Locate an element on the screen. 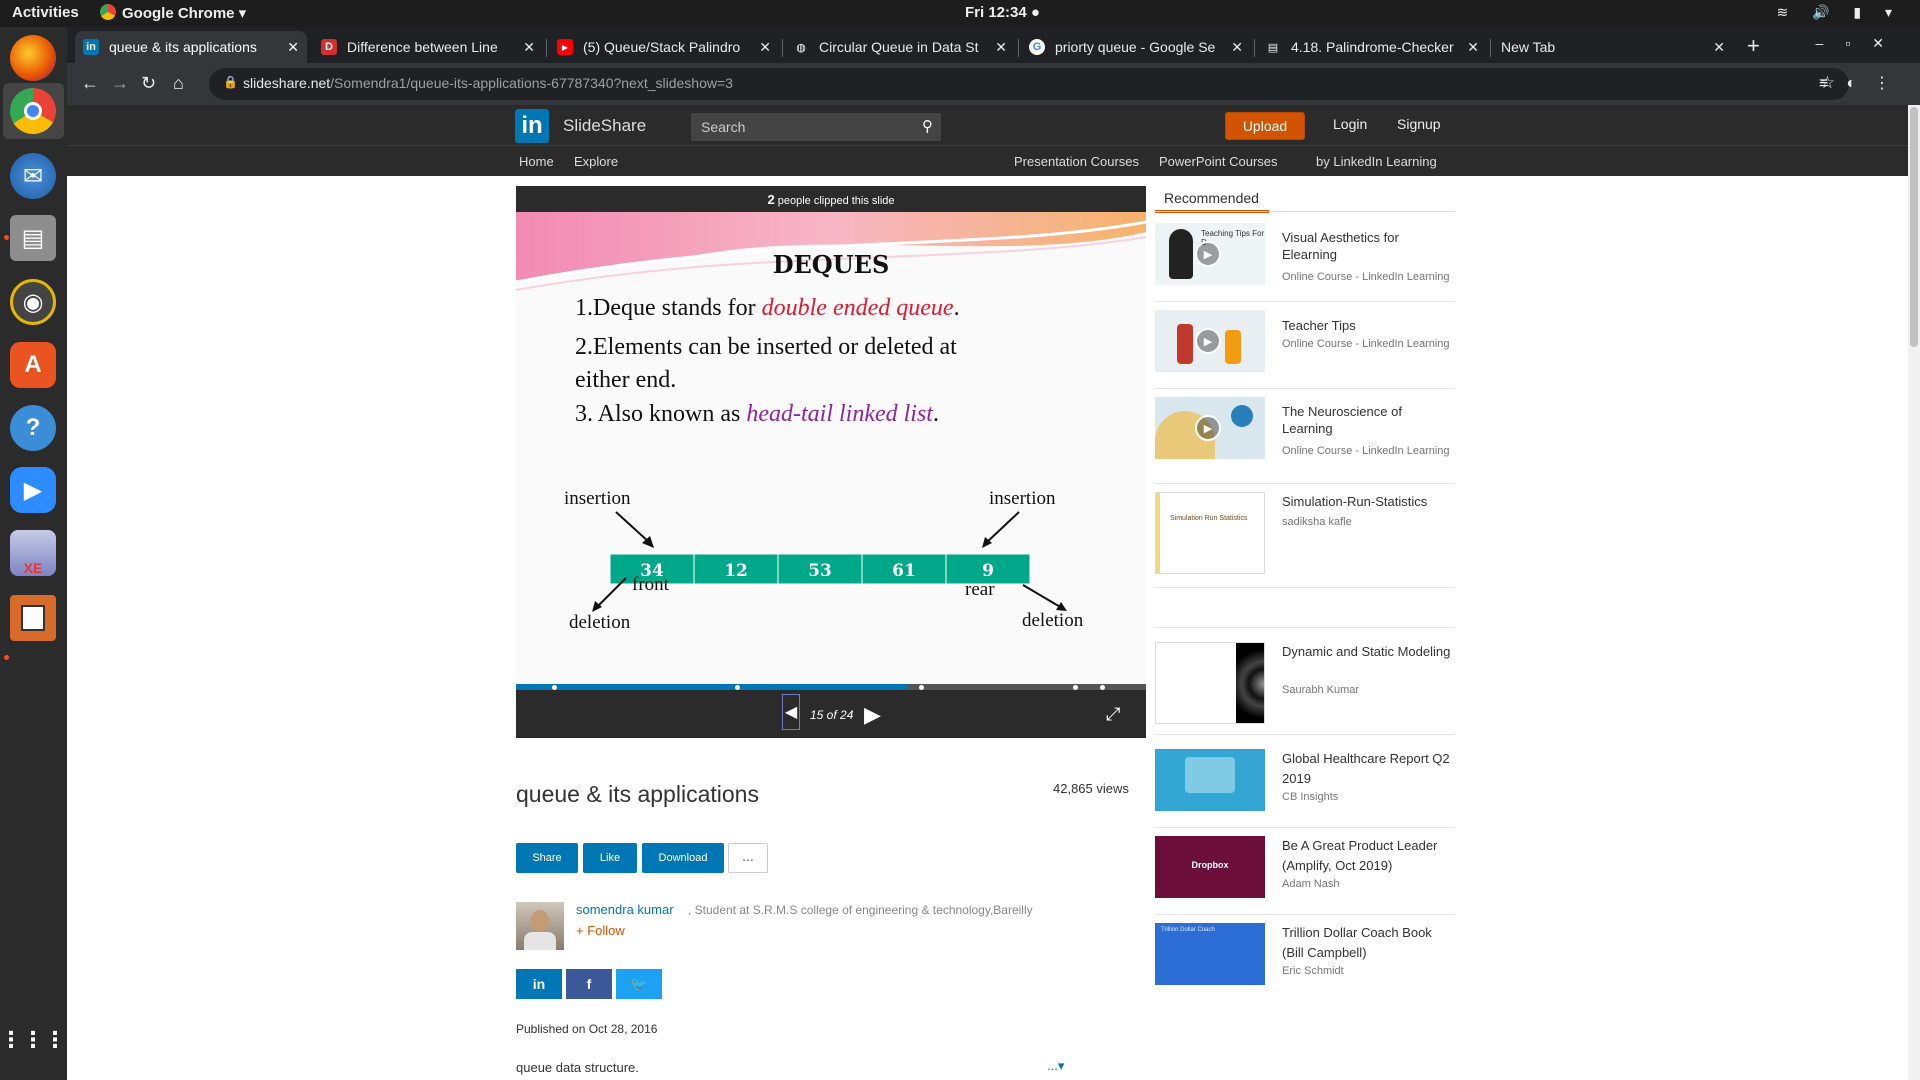  clock: Fri 12:34 ● is located at coordinates (1002, 12).